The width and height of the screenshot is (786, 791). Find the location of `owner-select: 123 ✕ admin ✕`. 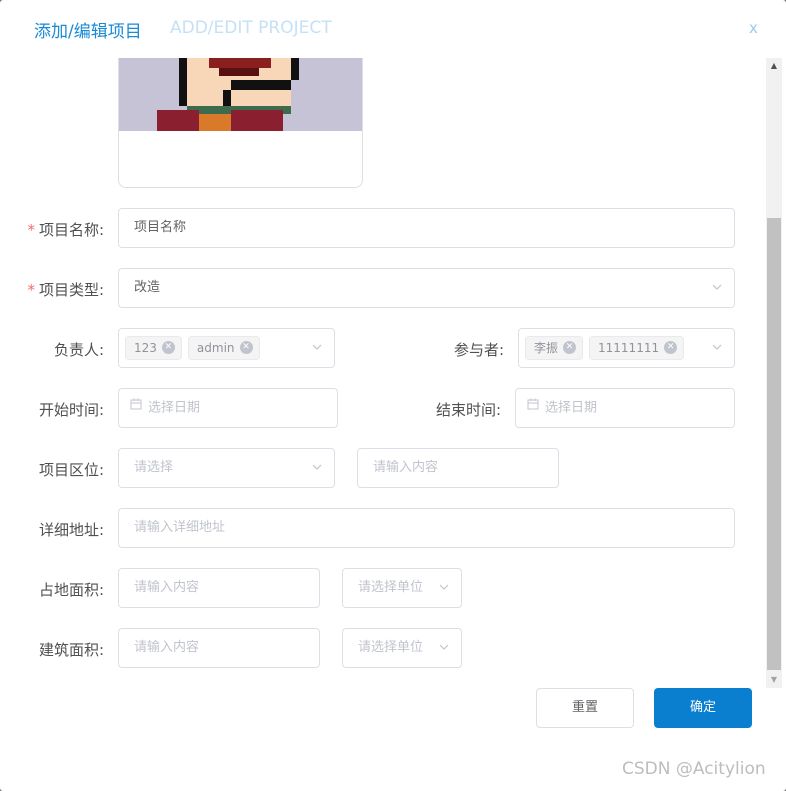

owner-select: 123 ✕ admin ✕ is located at coordinates (226, 348).